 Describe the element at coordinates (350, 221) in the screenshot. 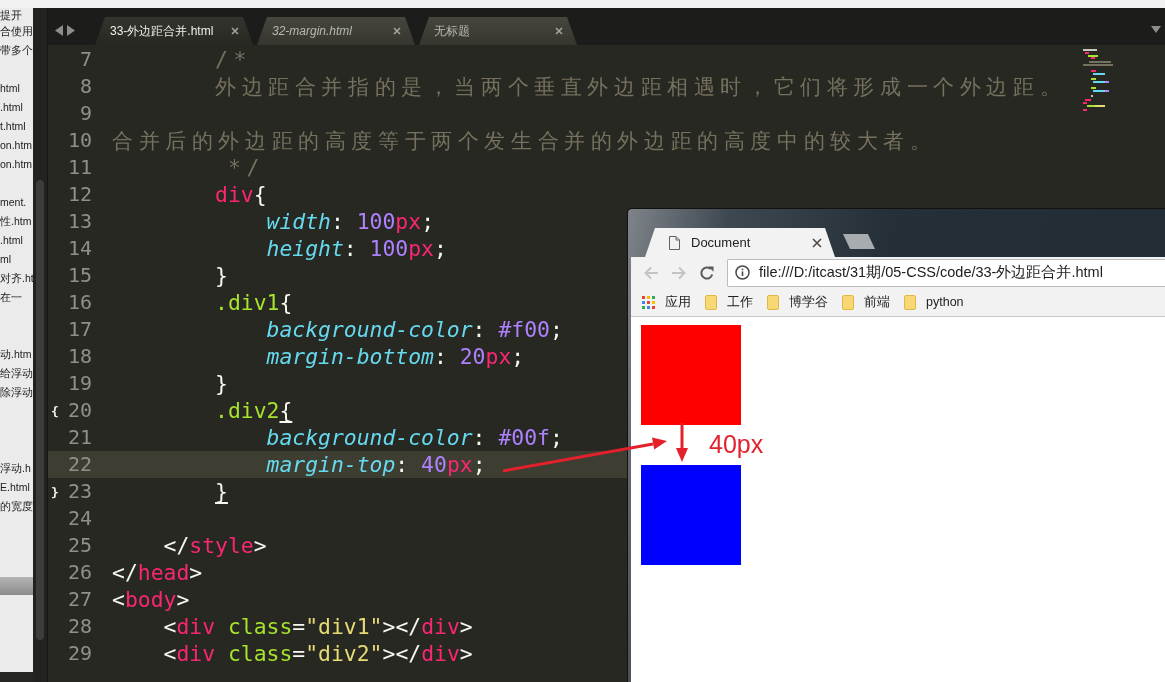

I see `code-line: width: 100px;` at that location.